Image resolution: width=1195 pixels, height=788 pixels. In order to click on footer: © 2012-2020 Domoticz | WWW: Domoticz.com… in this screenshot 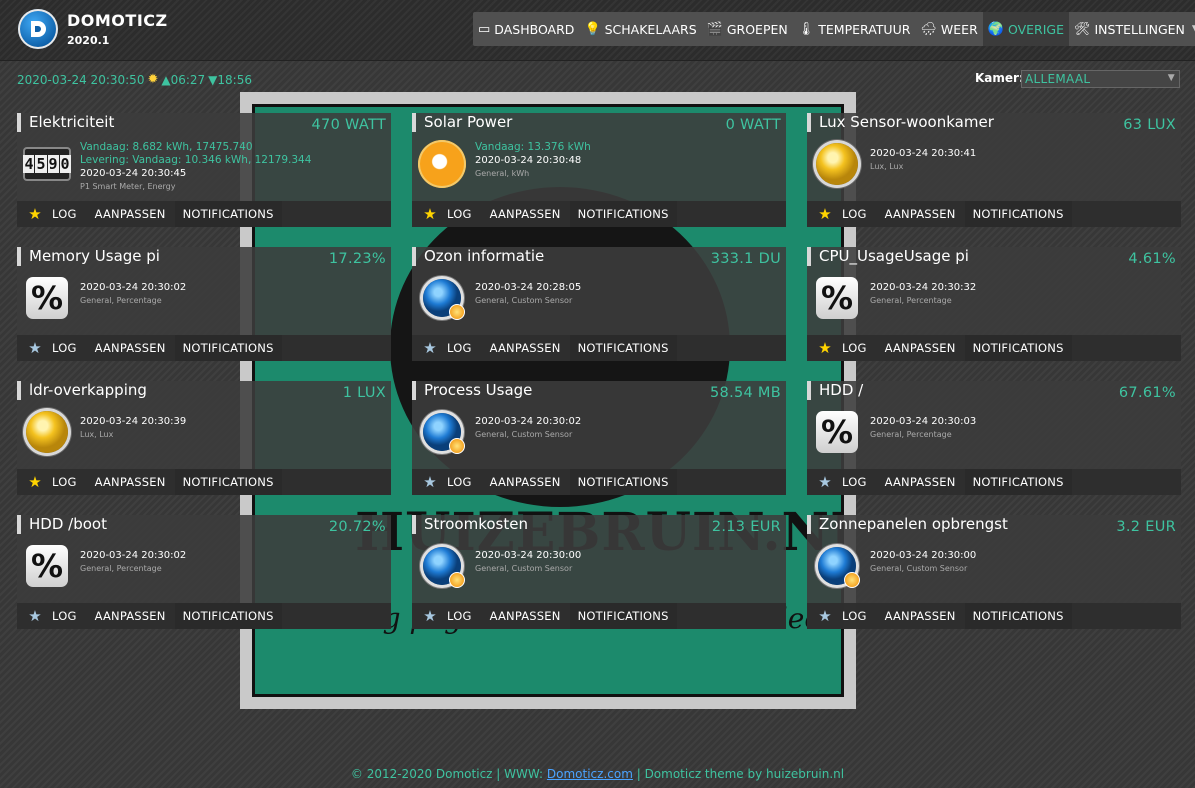, I will do `click(597, 774)`.